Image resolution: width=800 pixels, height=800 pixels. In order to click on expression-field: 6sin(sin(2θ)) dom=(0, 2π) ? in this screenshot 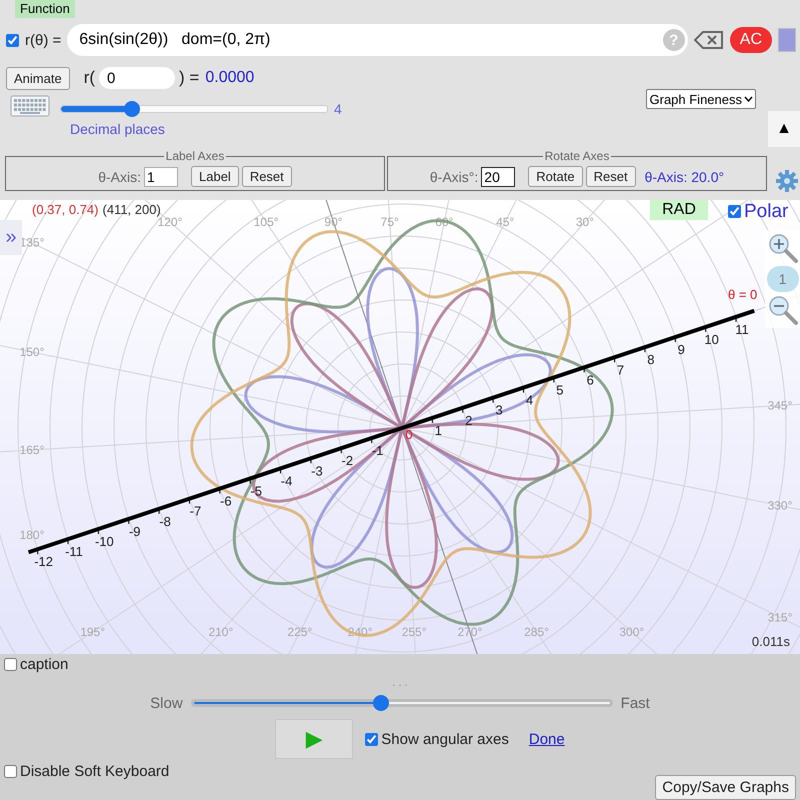, I will do `click(377, 40)`.